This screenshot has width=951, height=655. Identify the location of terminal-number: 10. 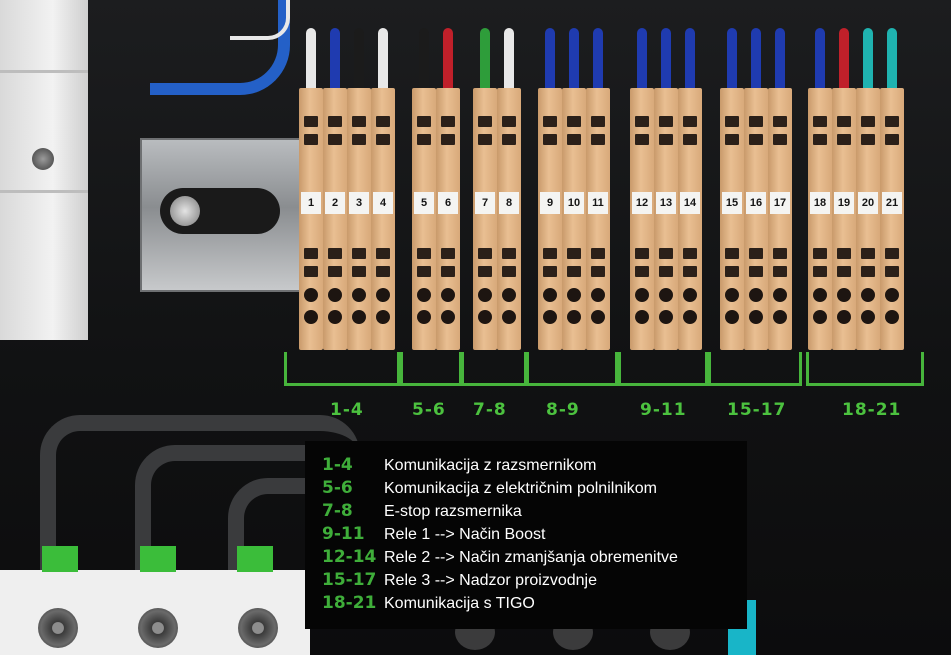
(574, 203).